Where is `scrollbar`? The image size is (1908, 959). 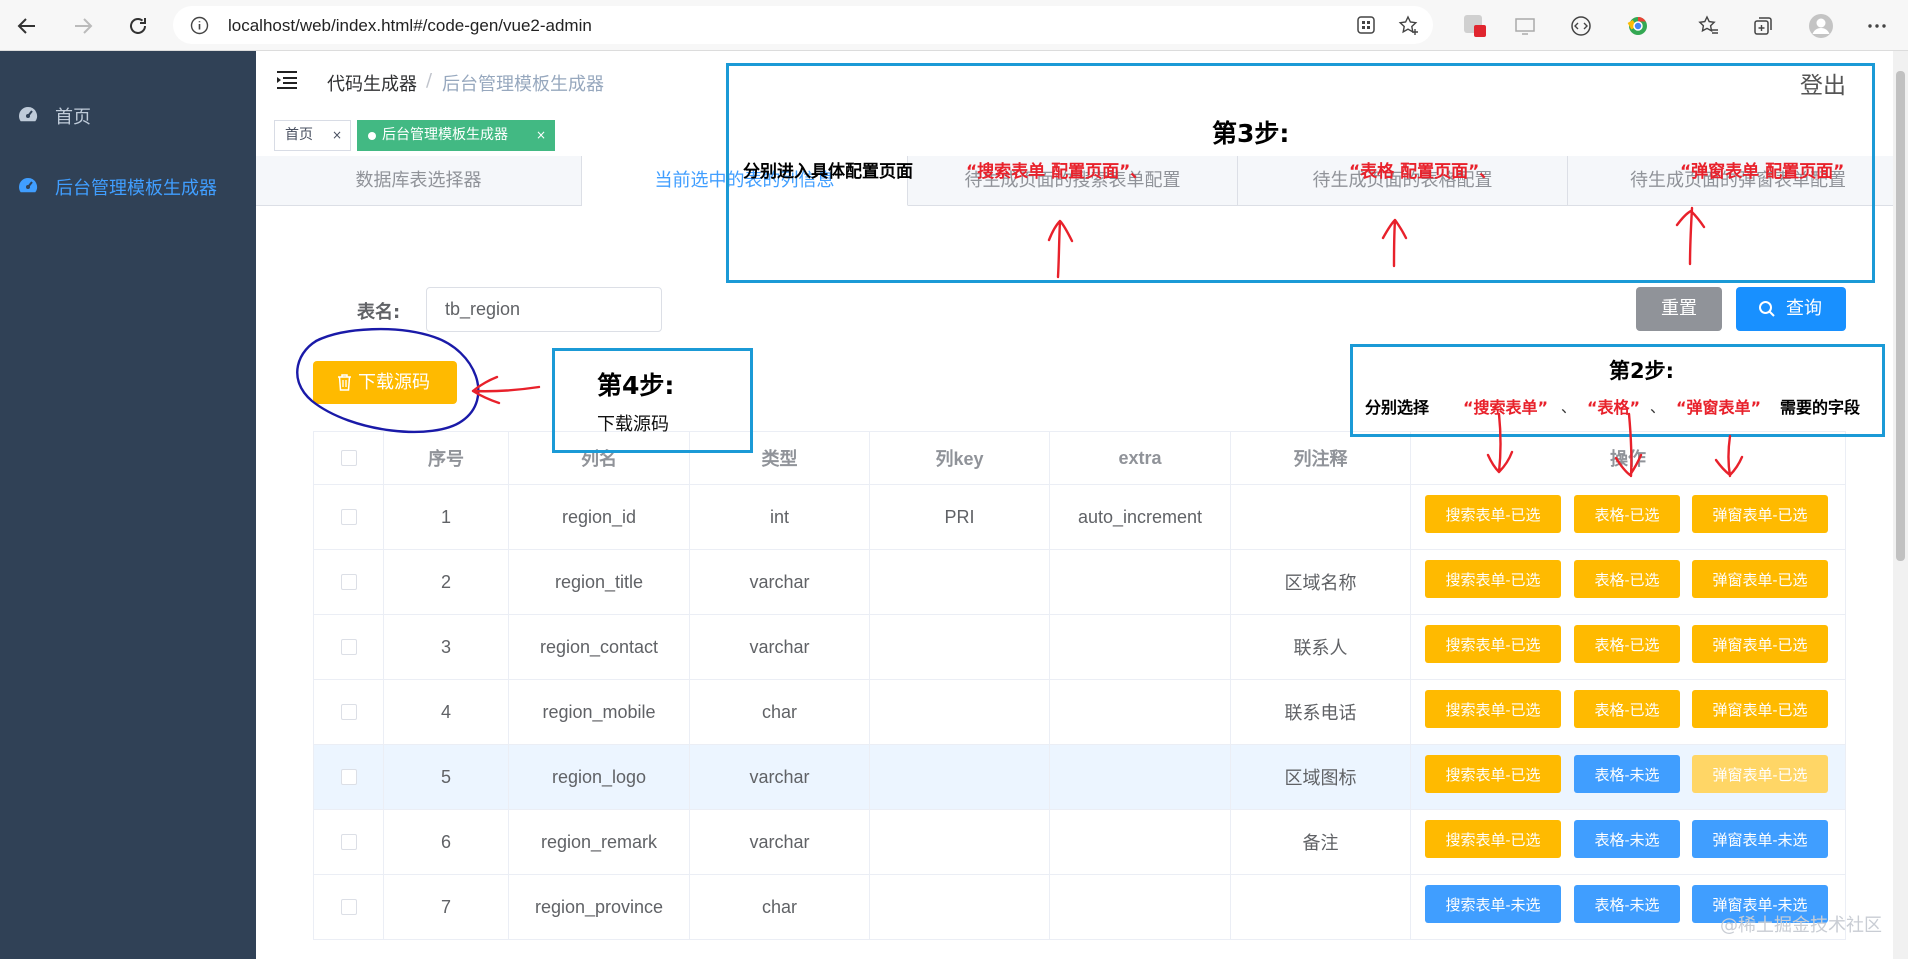
scrollbar is located at coordinates (1900, 505).